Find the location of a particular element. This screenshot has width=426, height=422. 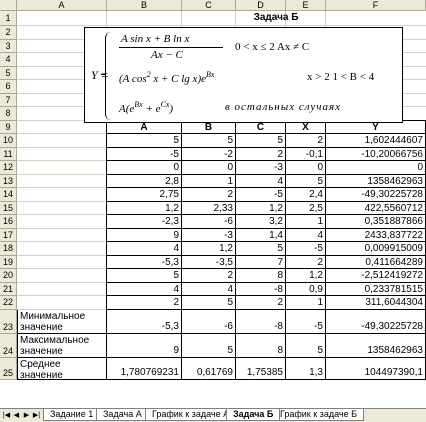

row-header-15: 15 is located at coordinates (8, 208).